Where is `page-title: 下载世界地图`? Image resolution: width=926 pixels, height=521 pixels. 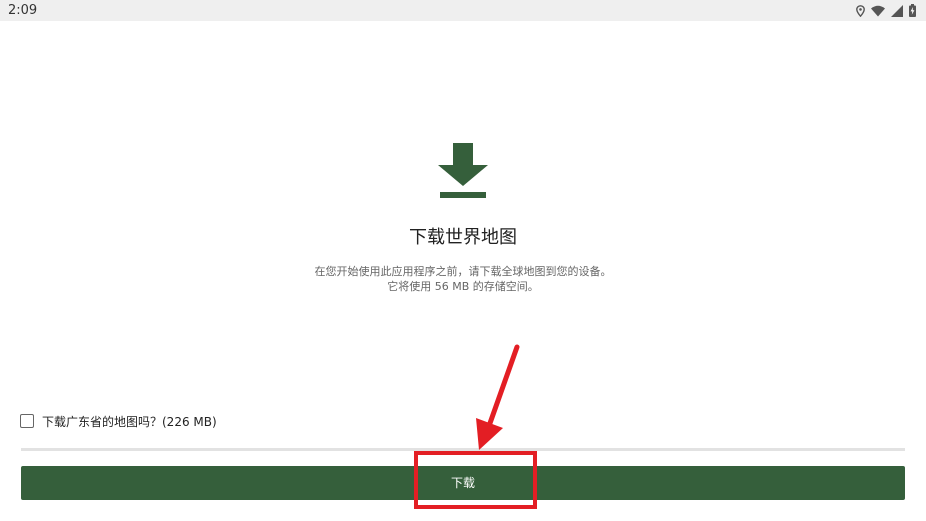
page-title: 下载世界地图 is located at coordinates (463, 237).